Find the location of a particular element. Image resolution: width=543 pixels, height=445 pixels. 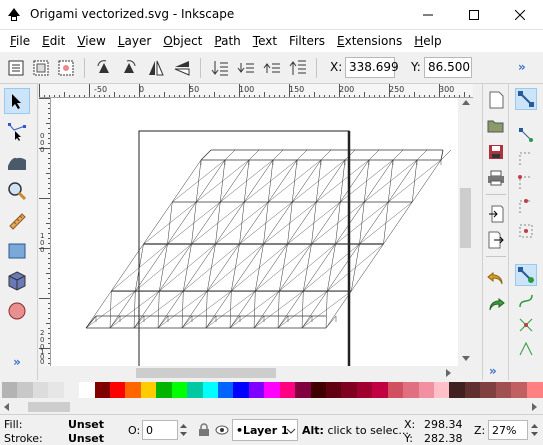

3d-box-tool is located at coordinates (17, 281).